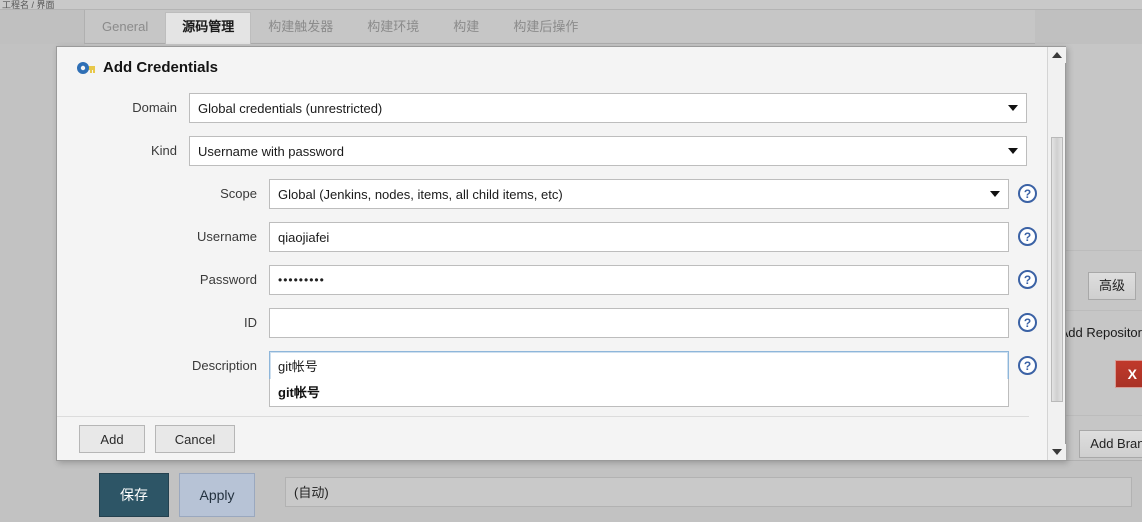  I want to click on id-input-wrap, so click(639, 323).